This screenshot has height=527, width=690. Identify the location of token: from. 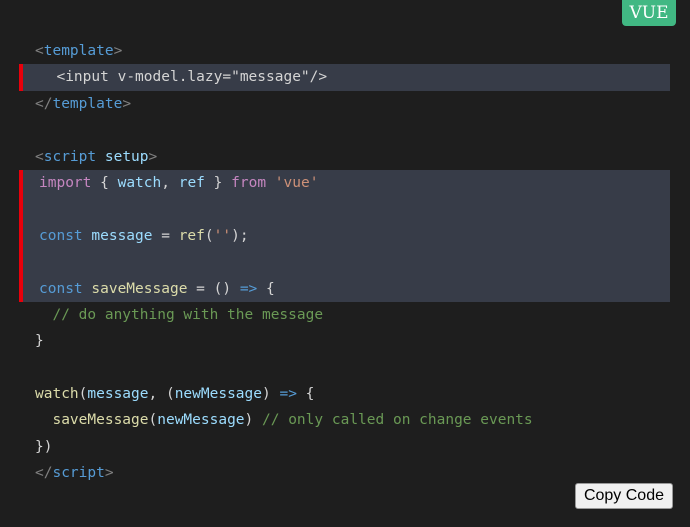
(249, 182).